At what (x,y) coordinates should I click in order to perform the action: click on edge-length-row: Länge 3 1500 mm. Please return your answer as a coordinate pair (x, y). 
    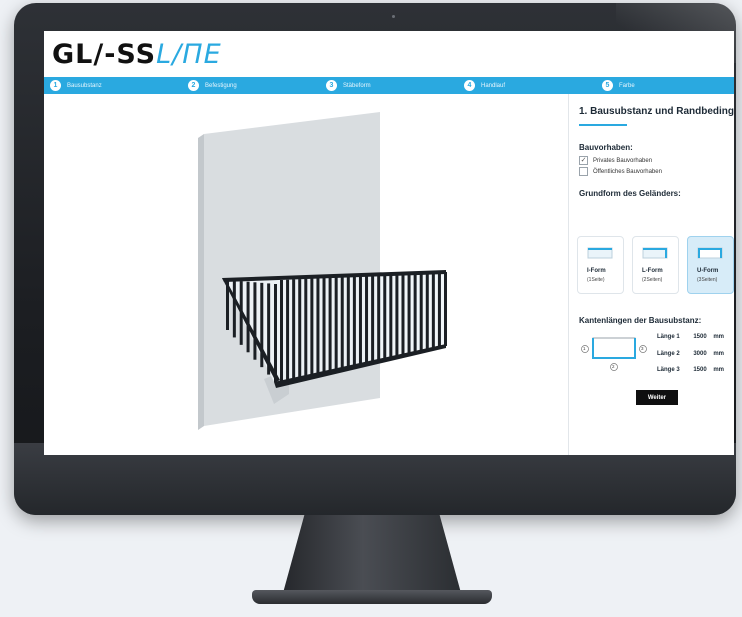
    Looking at the image, I should click on (690, 370).